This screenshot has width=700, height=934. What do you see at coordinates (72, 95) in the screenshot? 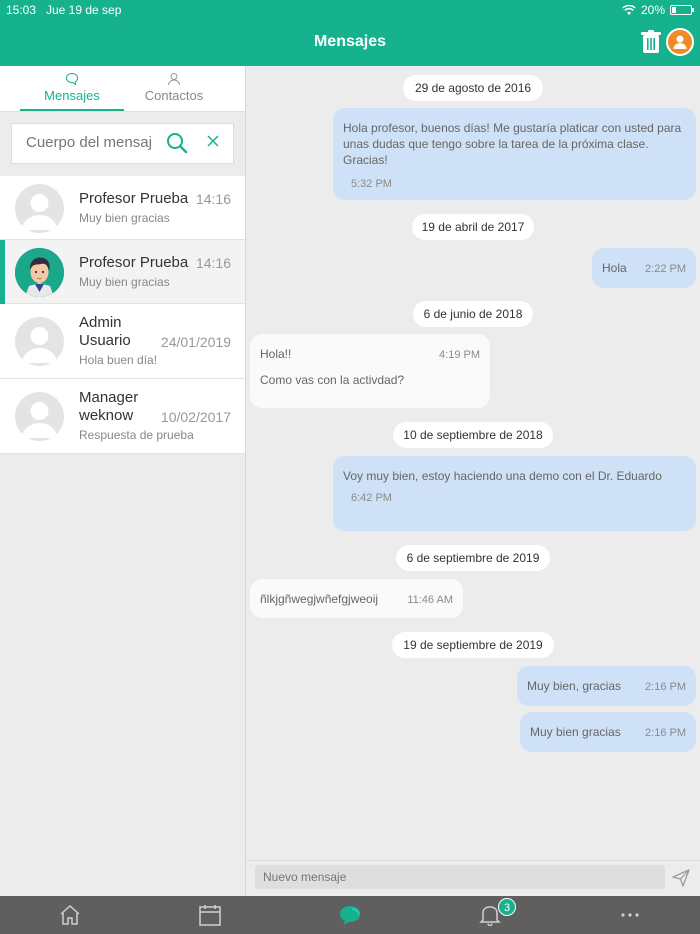
I see `tab-mensajes-label: Mensajes` at bounding box center [72, 95].